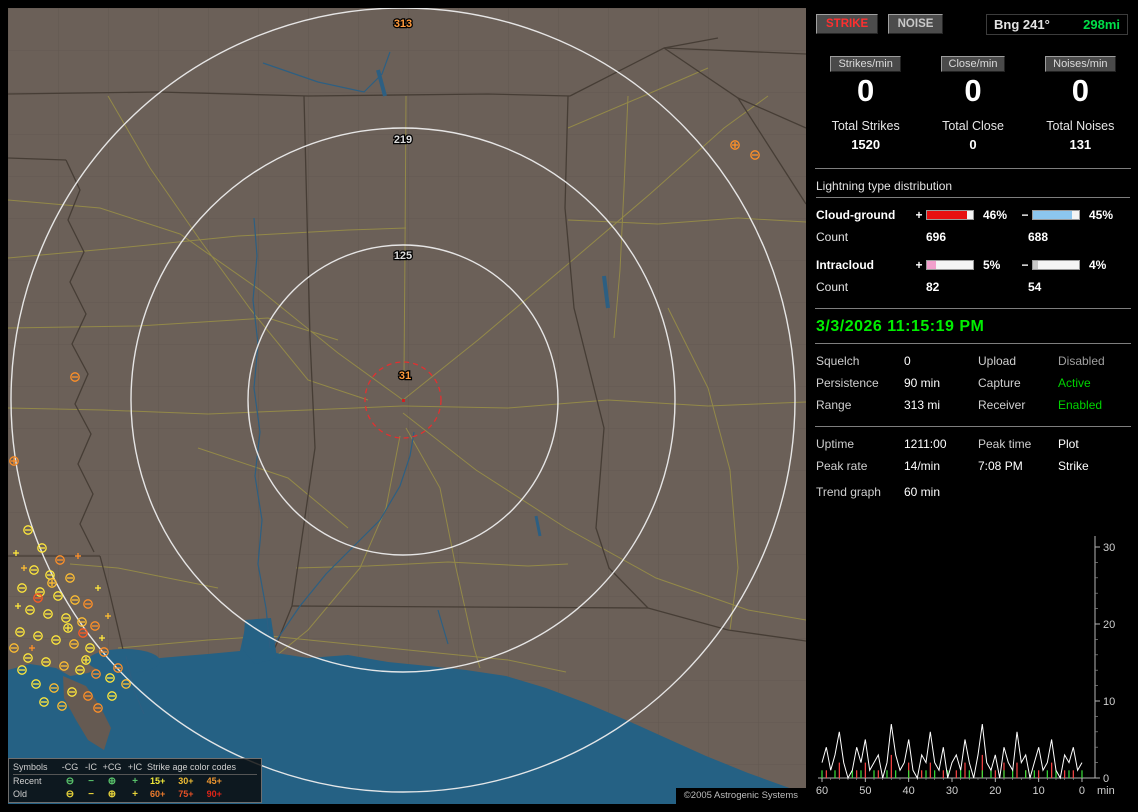  What do you see at coordinates (973, 90) in the screenshot?
I see `close-per-min-value: 0` at bounding box center [973, 90].